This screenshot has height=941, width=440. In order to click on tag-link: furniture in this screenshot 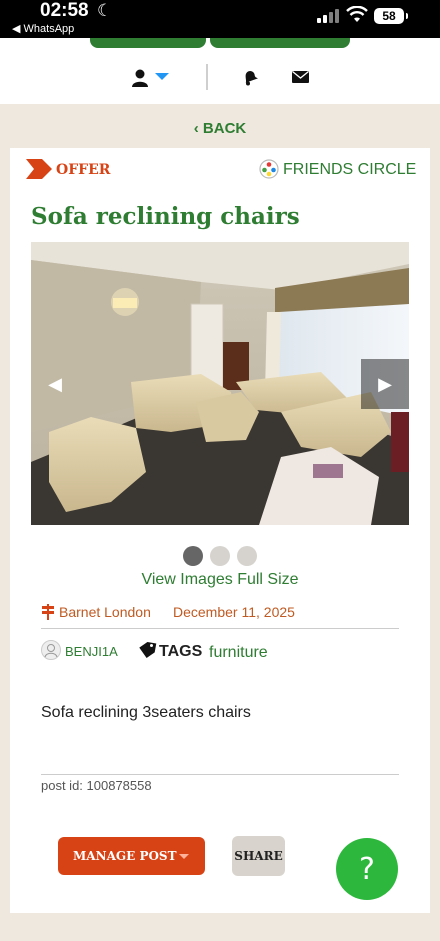, I will do `click(238, 653)`.